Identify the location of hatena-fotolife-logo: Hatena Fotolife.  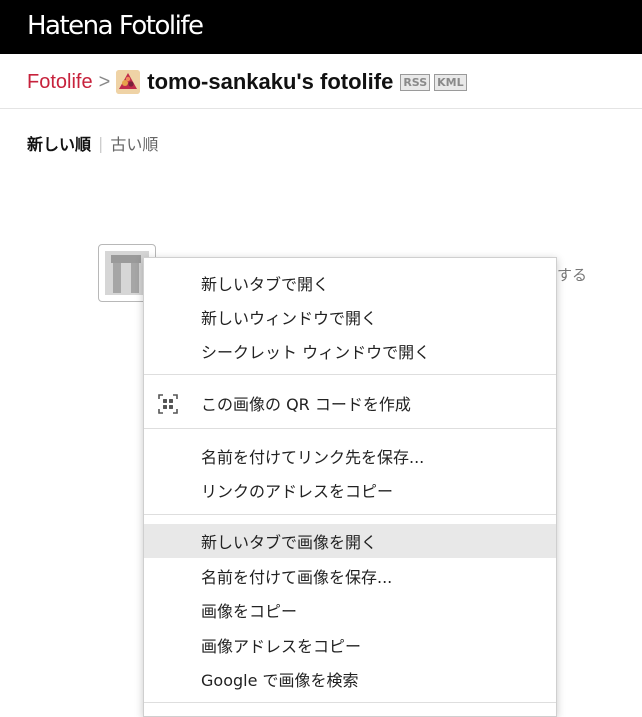
(115, 26).